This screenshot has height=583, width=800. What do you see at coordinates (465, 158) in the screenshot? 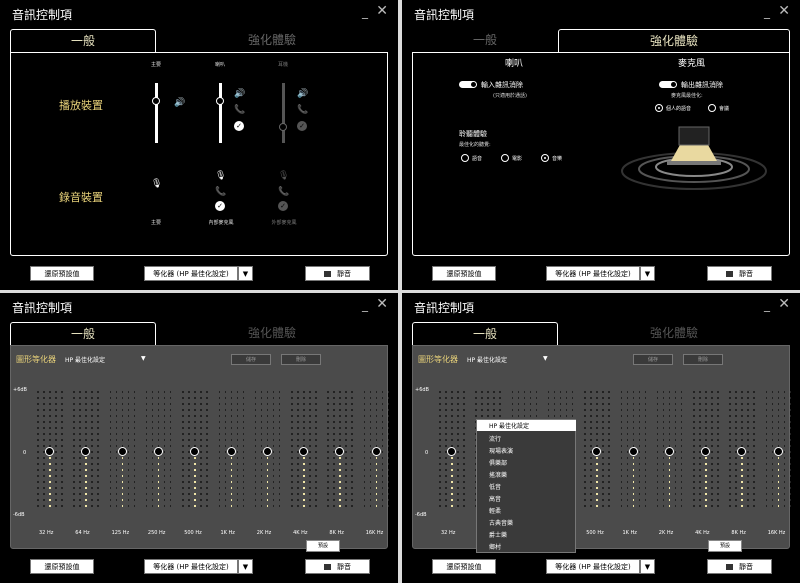
I see `radio-voice` at bounding box center [465, 158].